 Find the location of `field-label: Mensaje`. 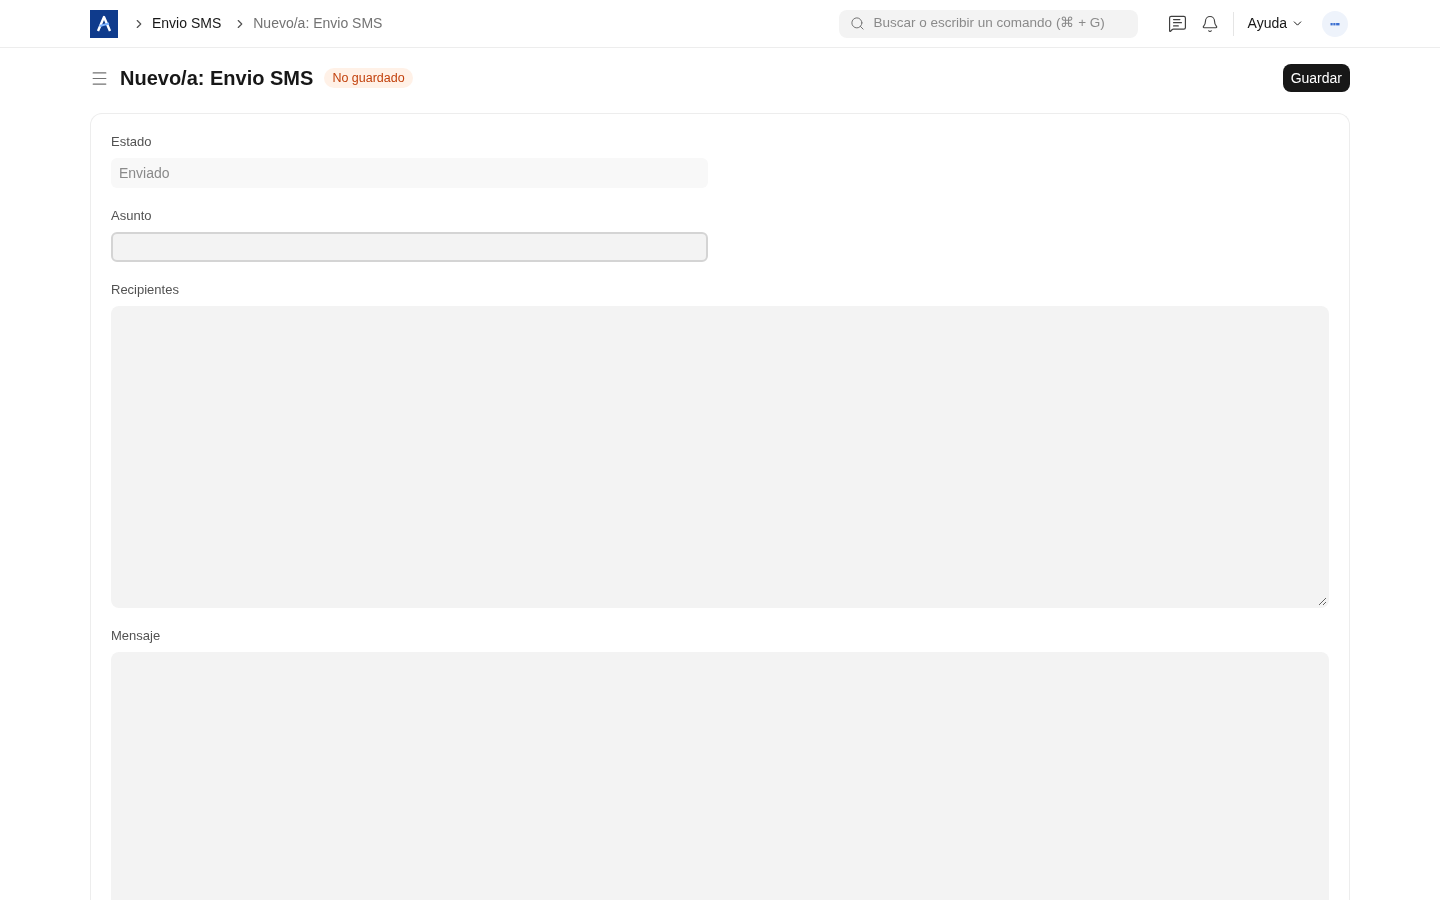

field-label: Mensaje is located at coordinates (136, 636).